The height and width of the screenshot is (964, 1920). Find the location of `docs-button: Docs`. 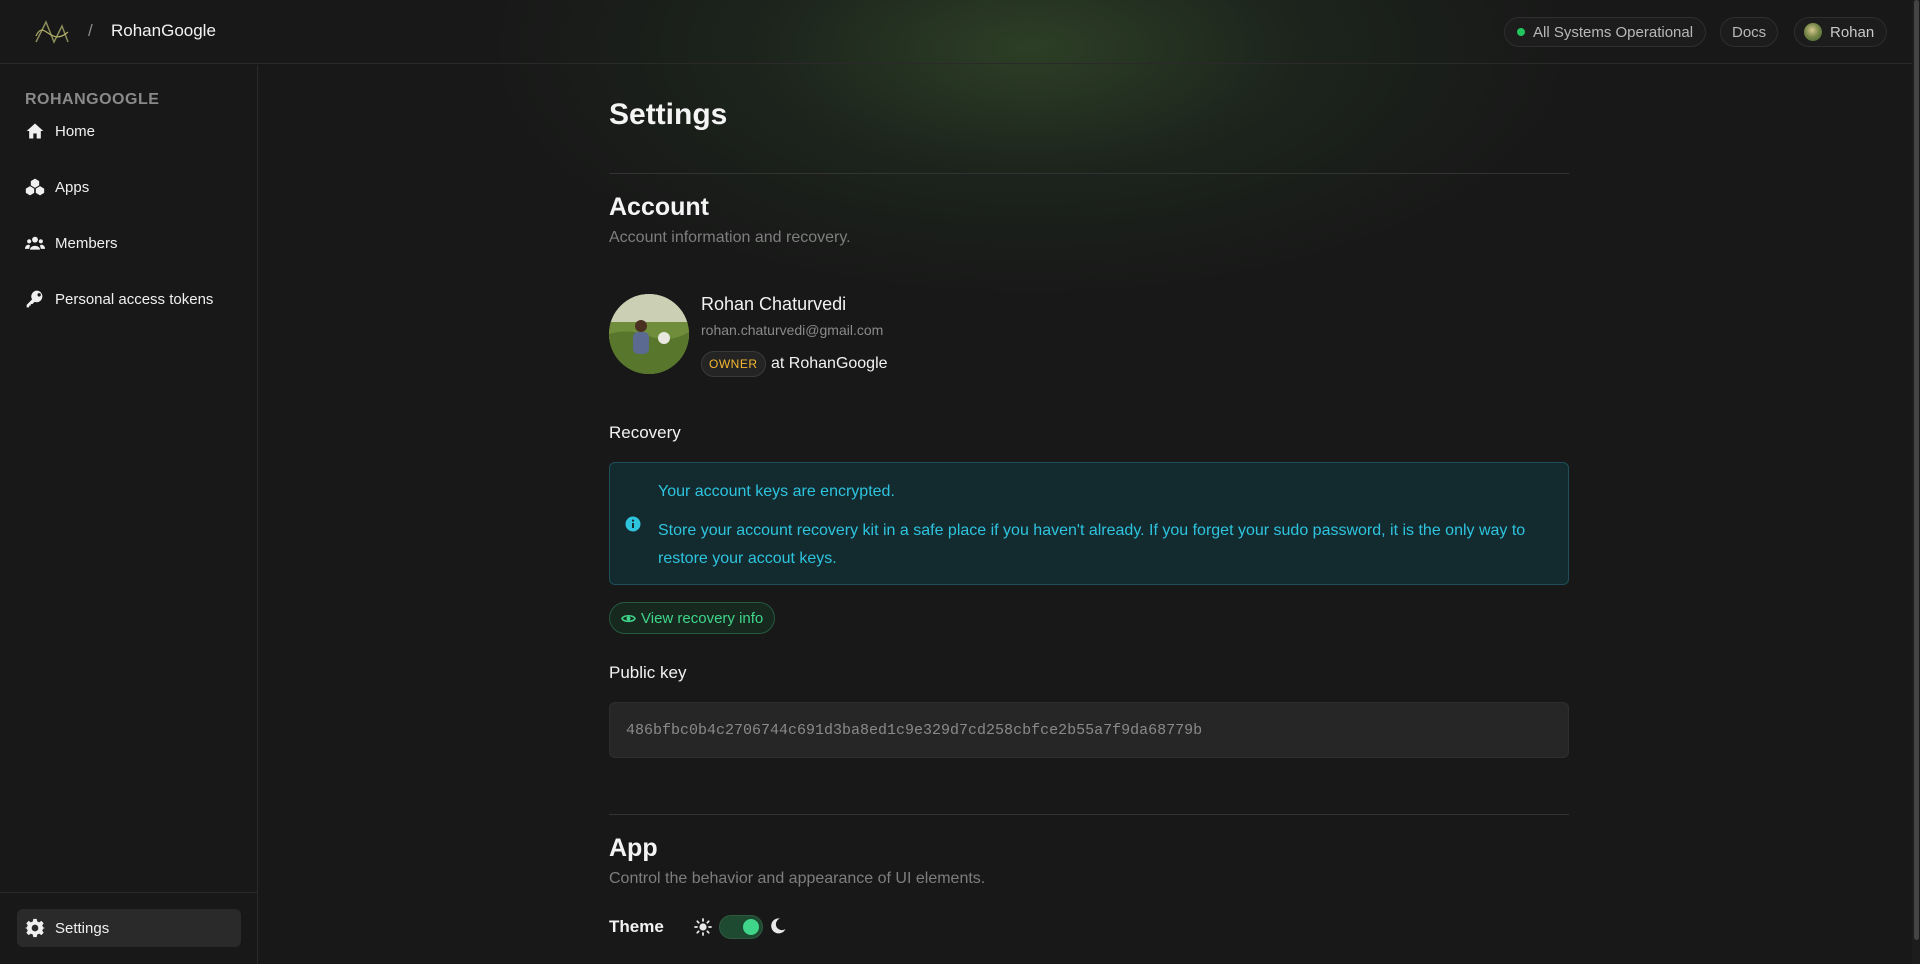

docs-button: Docs is located at coordinates (1749, 32).